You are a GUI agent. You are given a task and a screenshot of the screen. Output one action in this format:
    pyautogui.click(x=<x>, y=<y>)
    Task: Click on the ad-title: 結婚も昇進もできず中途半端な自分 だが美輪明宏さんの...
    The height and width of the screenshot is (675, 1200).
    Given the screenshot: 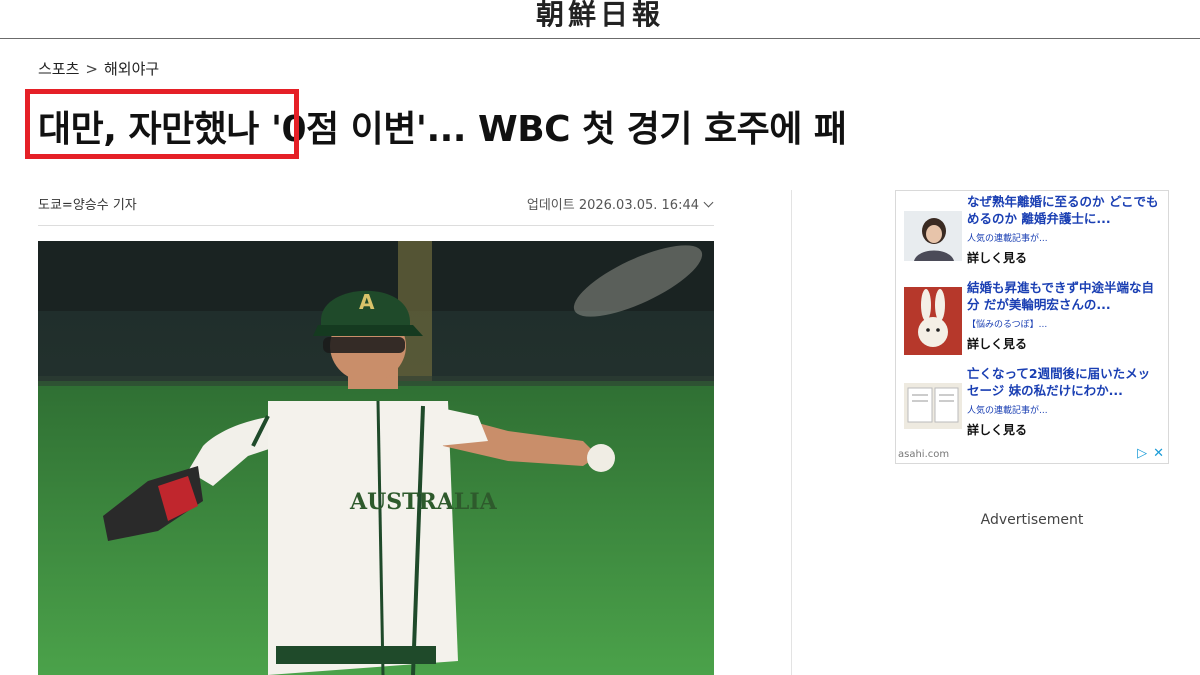 What is the action you would take?
    pyautogui.click(x=1064, y=296)
    